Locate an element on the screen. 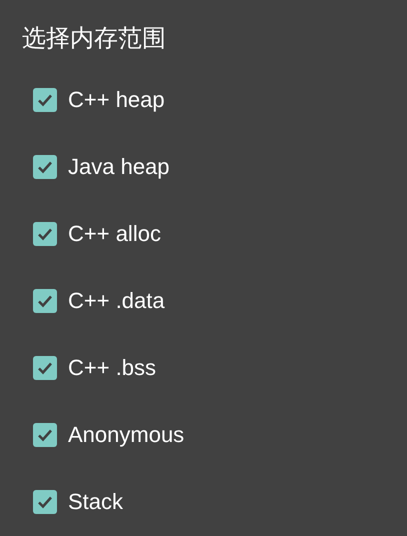 This screenshot has height=536, width=407. checkbox-option: Stack is located at coordinates (73, 501).